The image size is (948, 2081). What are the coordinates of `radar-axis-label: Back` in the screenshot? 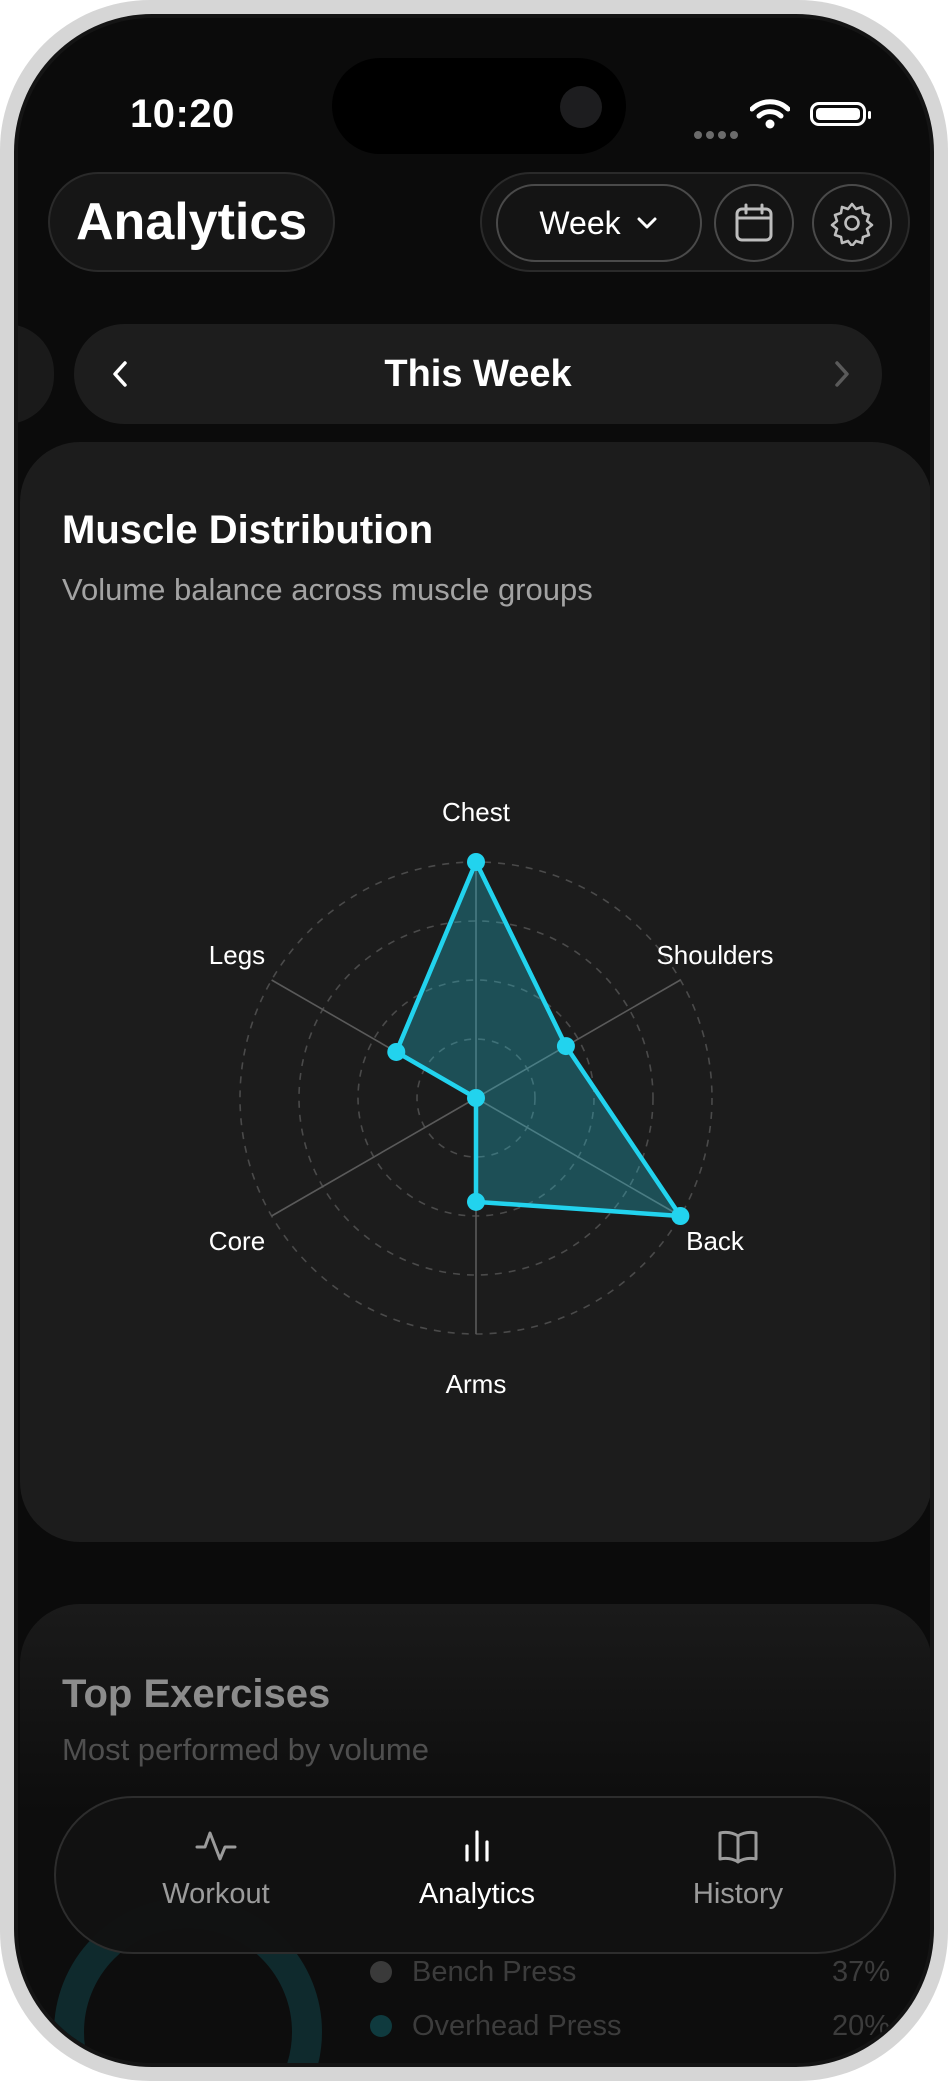 It's located at (715, 1241).